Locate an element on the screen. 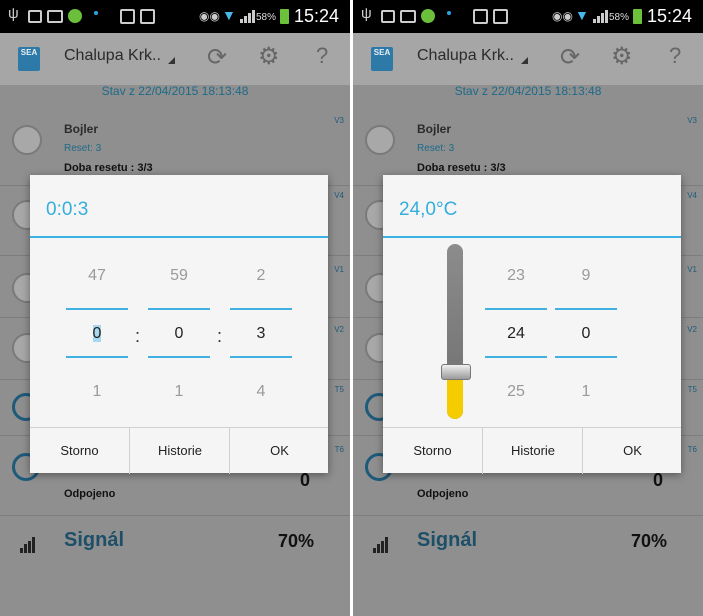 This screenshot has width=703, height=616. previous-value: 59 is located at coordinates (179, 276).